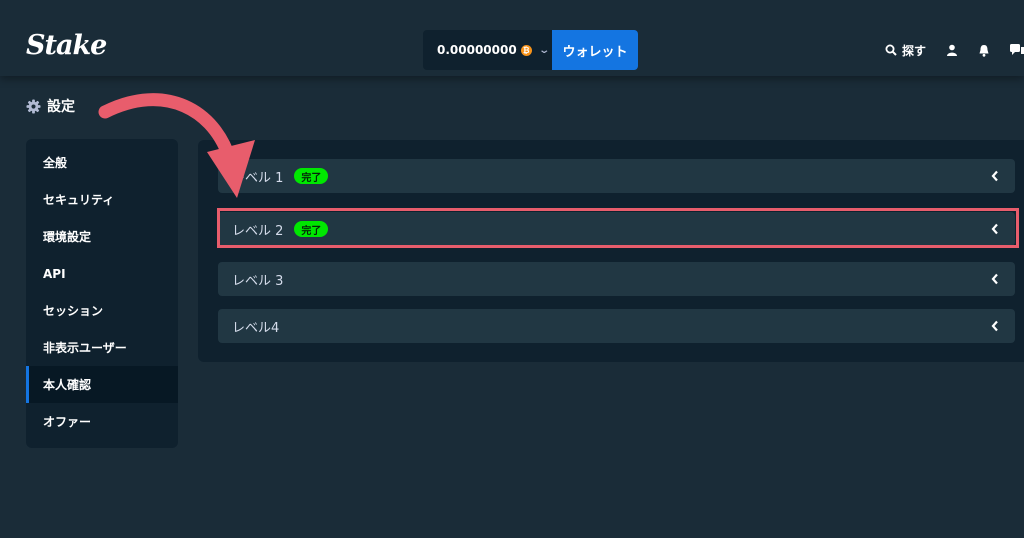 The height and width of the screenshot is (538, 1024). I want to click on wallet-button: ウォレット, so click(595, 50).